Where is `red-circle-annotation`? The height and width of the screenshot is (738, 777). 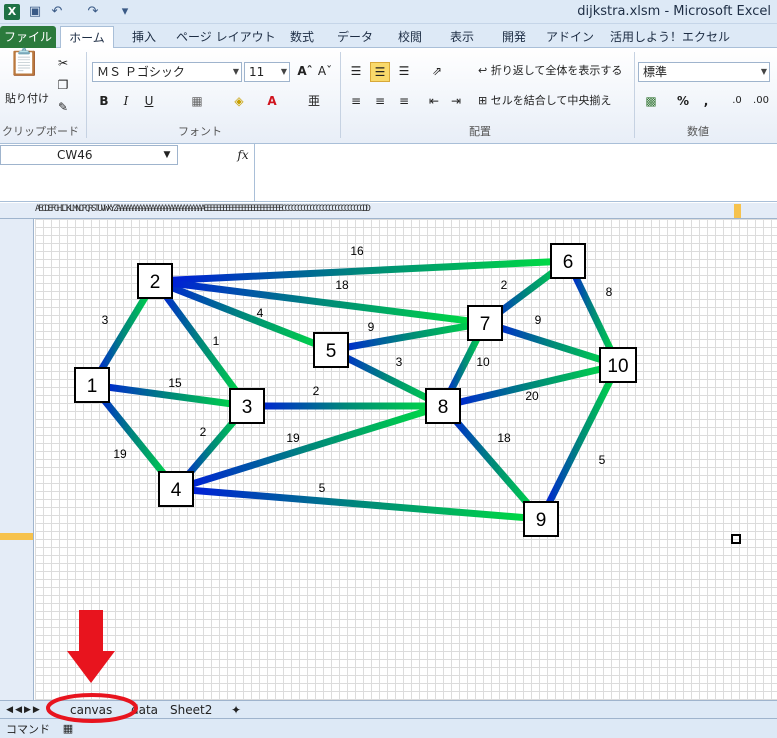
red-circle-annotation is located at coordinates (92, 708).